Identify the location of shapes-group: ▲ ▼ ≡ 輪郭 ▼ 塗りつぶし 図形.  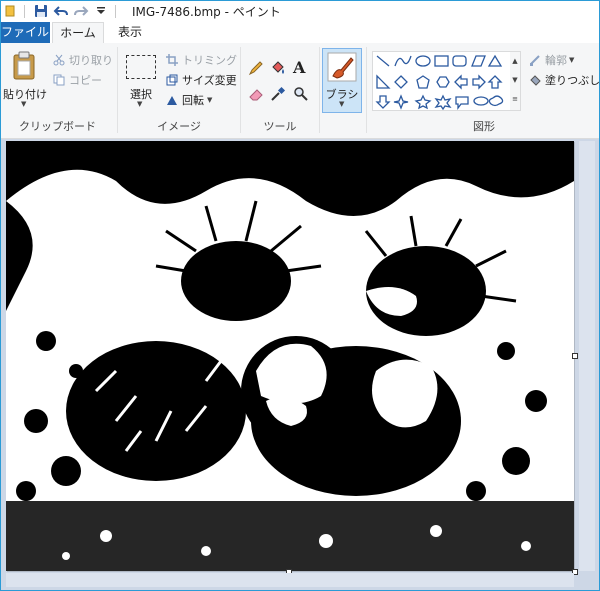
(484, 90).